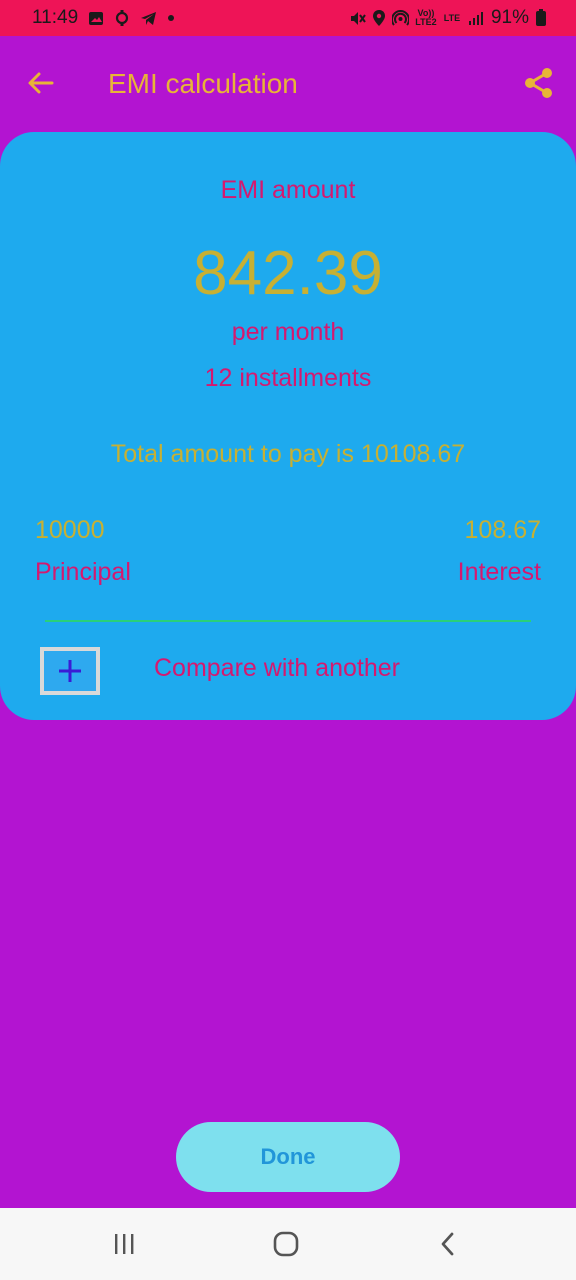  What do you see at coordinates (70, 530) in the screenshot?
I see `principal-value: 10000` at bounding box center [70, 530].